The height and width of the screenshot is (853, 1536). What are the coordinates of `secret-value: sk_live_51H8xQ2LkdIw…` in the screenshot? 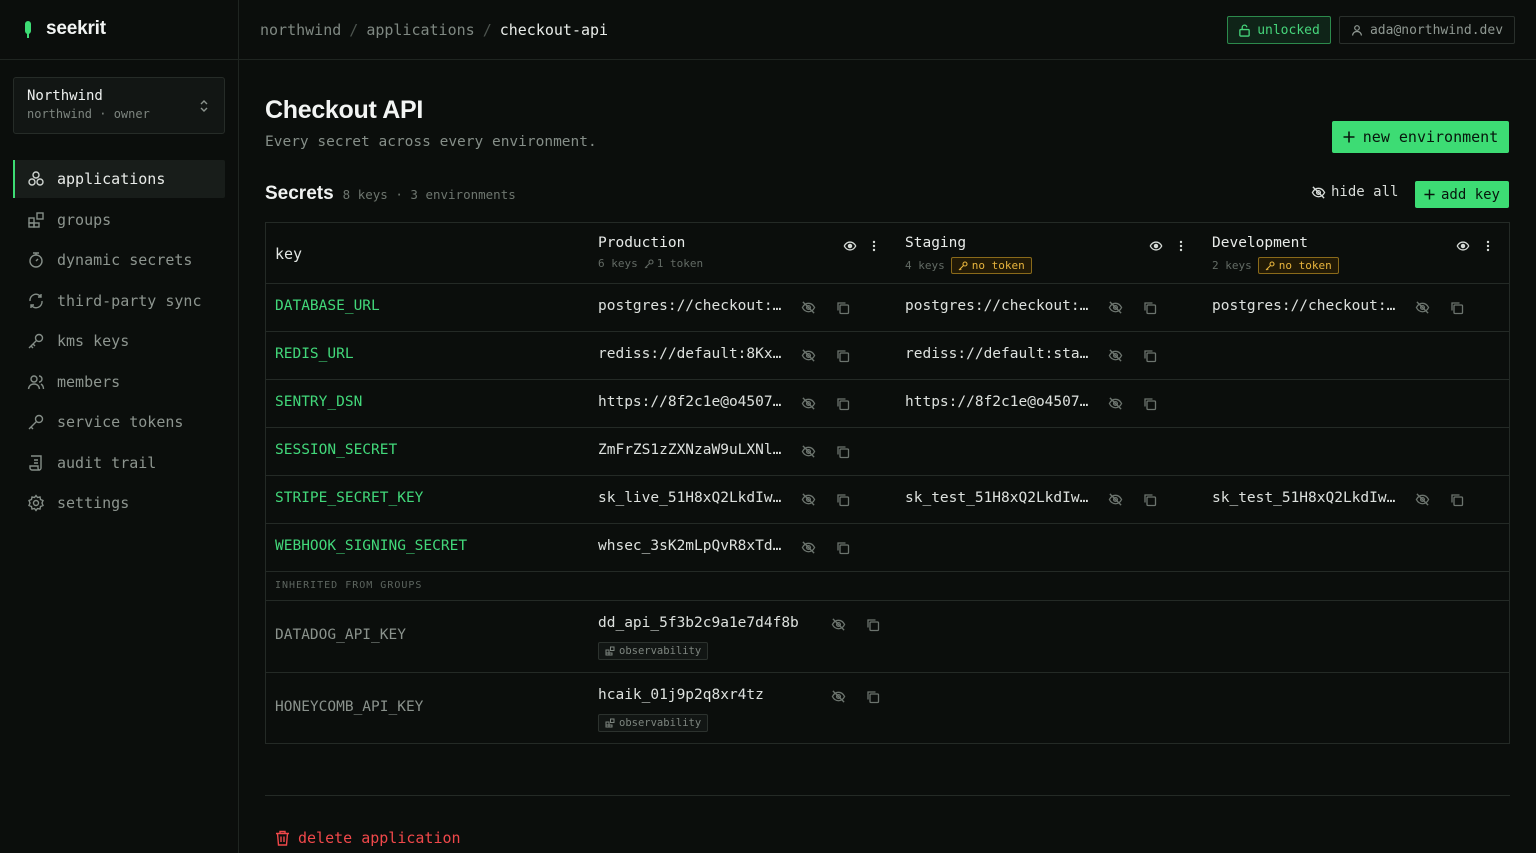 It's located at (689, 498).